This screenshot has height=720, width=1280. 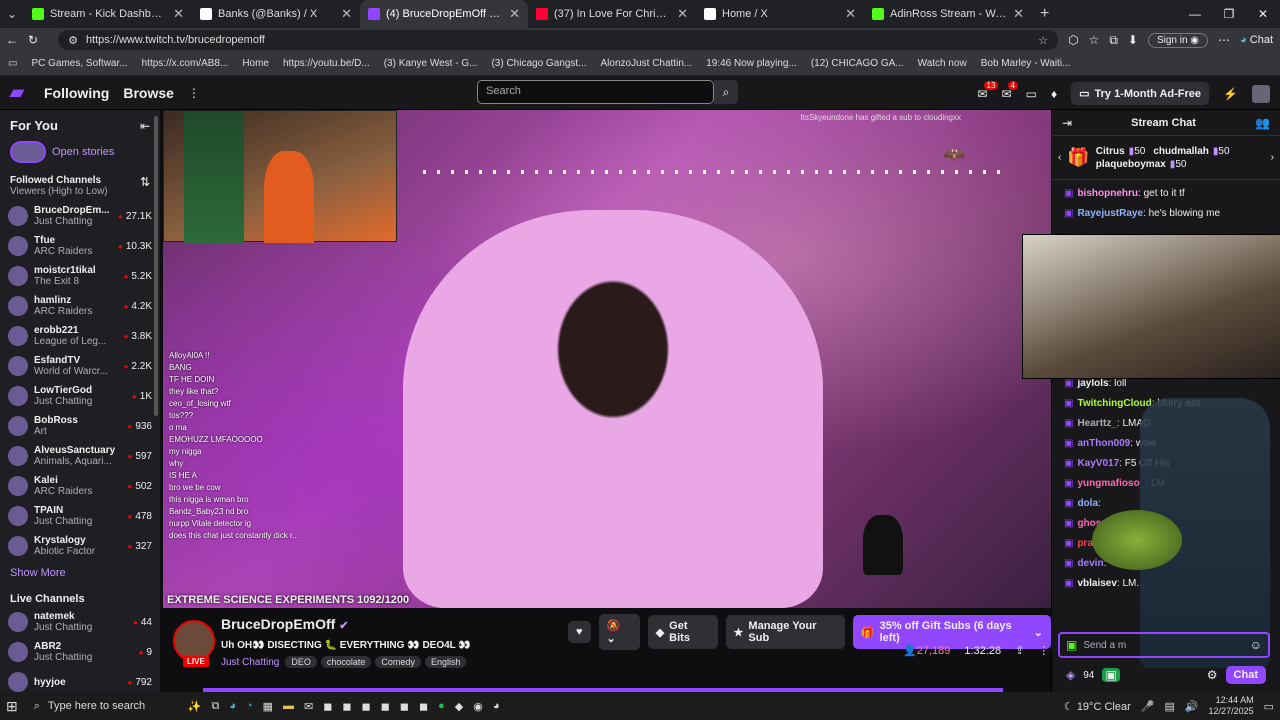 What do you see at coordinates (76, 93) in the screenshot?
I see `following-link: Following` at bounding box center [76, 93].